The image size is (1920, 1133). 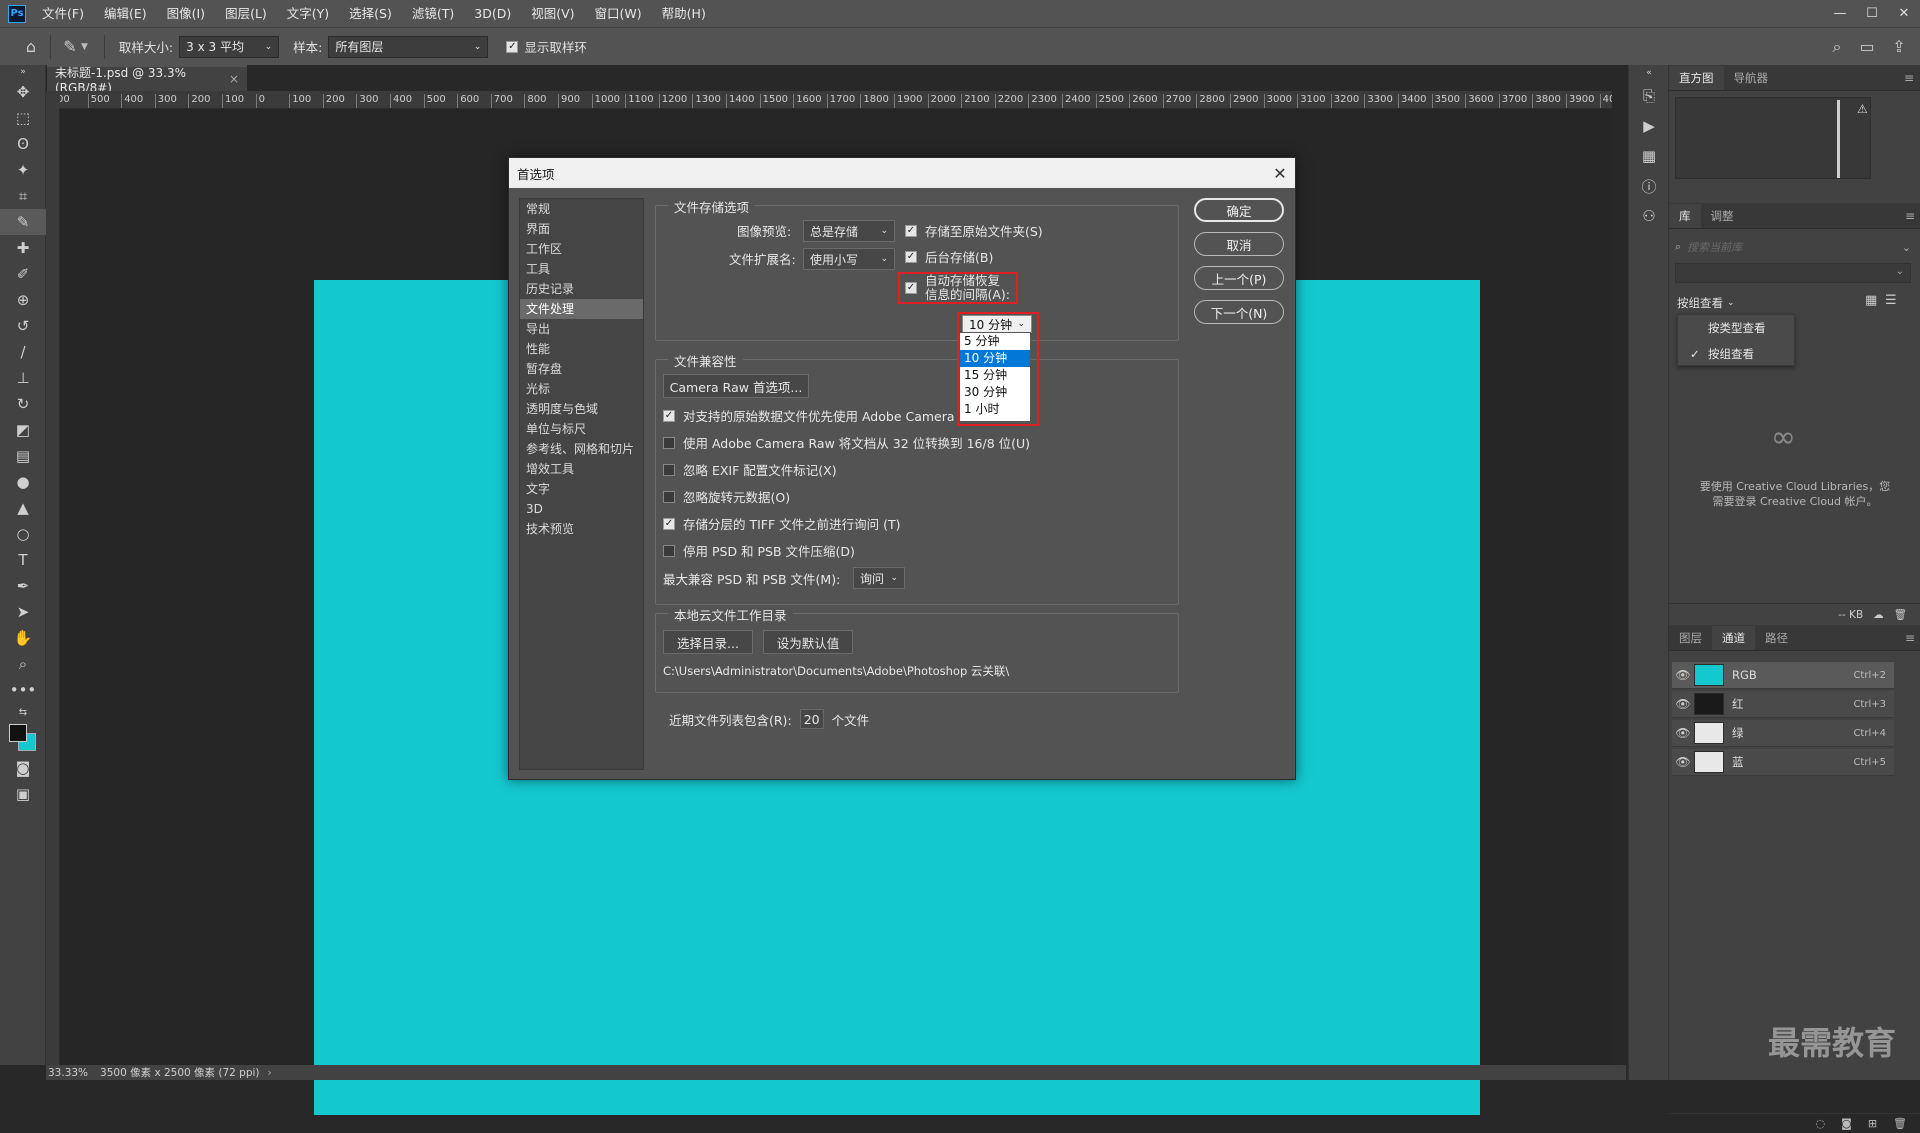 I want to click on trash-icon: 🗑, so click(x=1900, y=614).